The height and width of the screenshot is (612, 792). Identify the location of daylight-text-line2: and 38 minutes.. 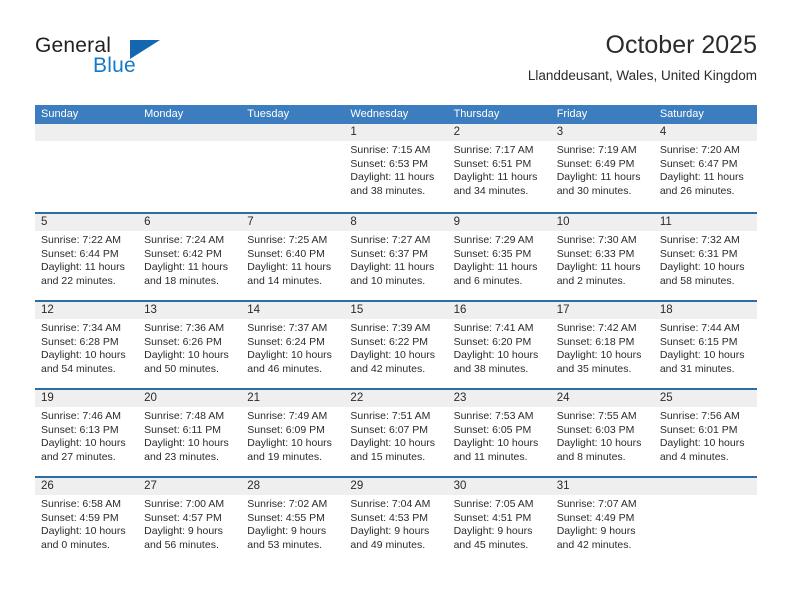
(388, 190).